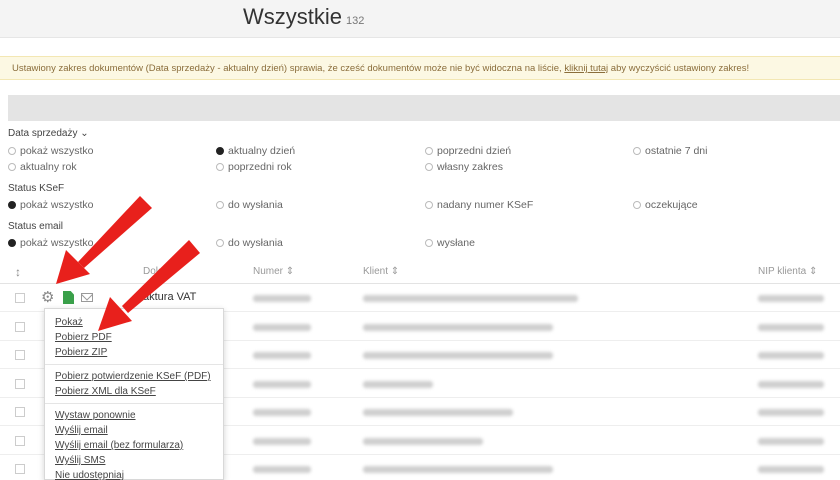 Image resolution: width=840 pixels, height=480 pixels. I want to click on filter-option-date: ostatnie 7 dni, so click(670, 151).